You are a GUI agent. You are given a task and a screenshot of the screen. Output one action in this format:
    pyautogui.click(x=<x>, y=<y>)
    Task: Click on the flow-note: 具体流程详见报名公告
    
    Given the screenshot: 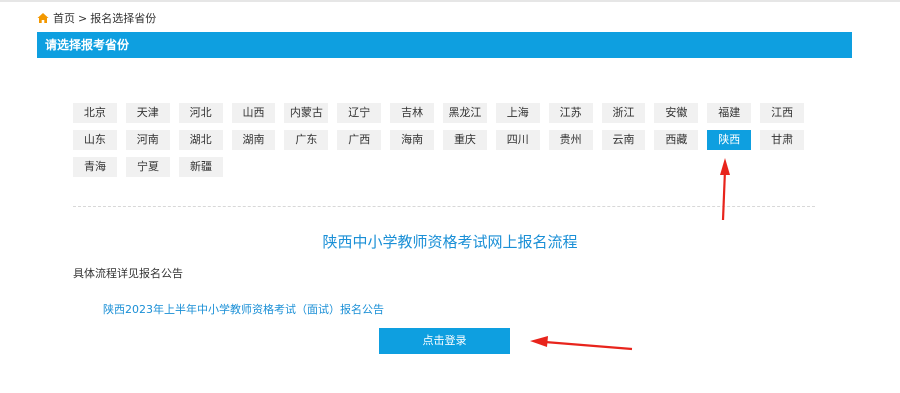 What is the action you would take?
    pyautogui.click(x=128, y=273)
    